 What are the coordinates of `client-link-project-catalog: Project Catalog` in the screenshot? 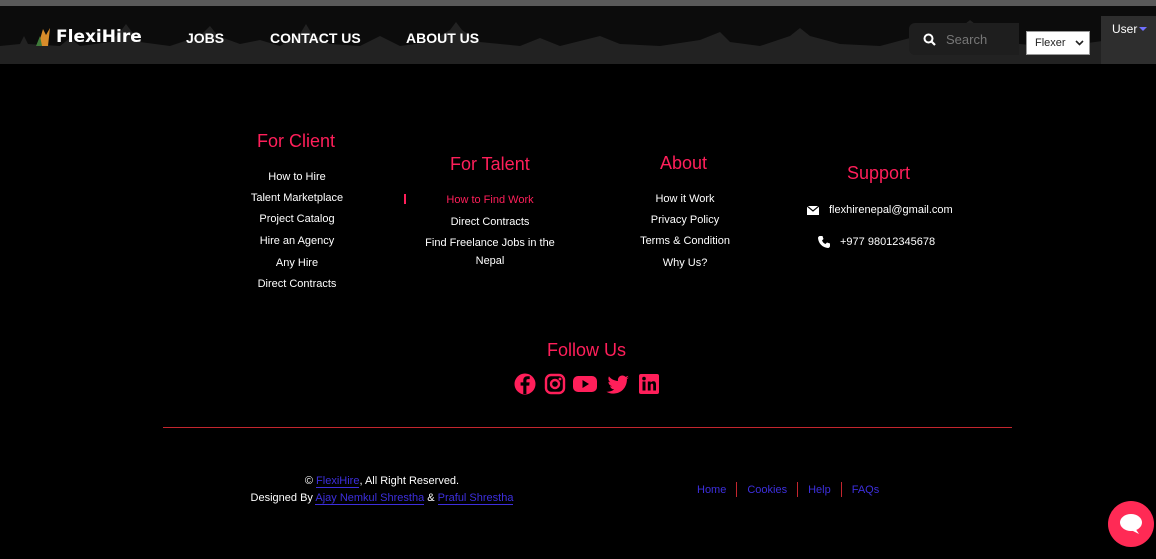 It's located at (297, 219).